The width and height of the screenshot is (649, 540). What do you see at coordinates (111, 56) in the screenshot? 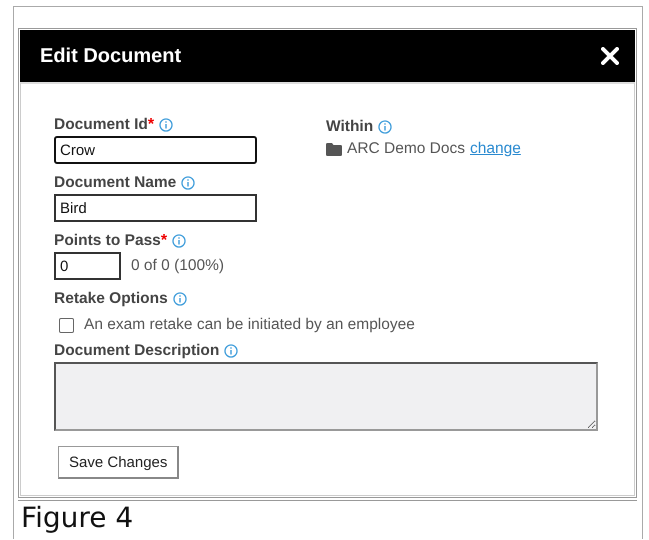
I see `dialog-title: Edit Document` at bounding box center [111, 56].